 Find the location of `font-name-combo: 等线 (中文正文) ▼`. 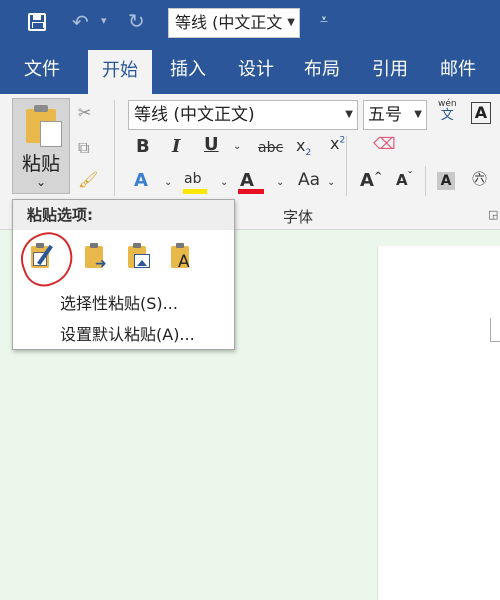

font-name-combo: 等线 (中文正文) ▼ is located at coordinates (243, 115).